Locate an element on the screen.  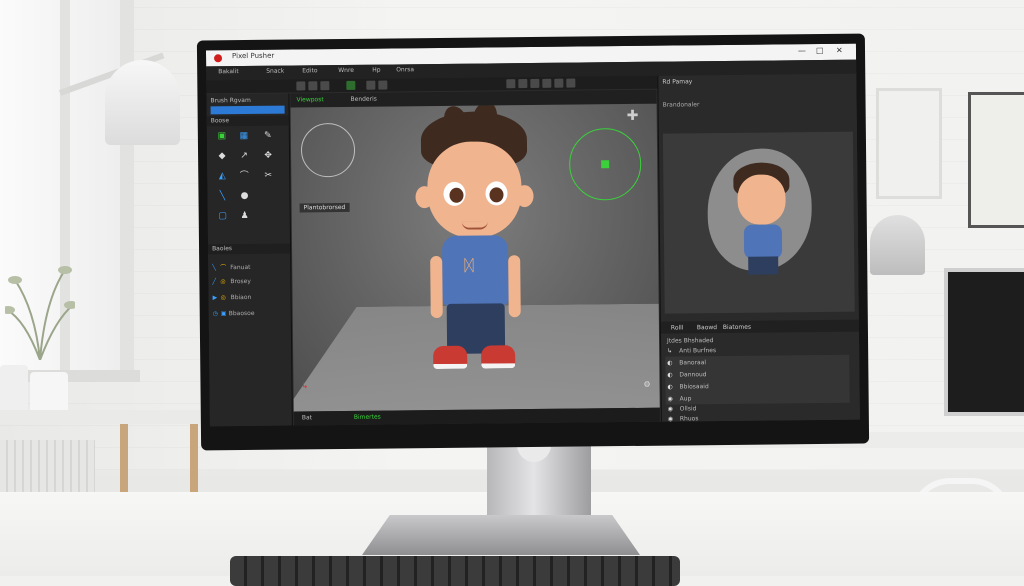
list-item: ▶ ◎ Bbiaon is located at coordinates (232, 297).